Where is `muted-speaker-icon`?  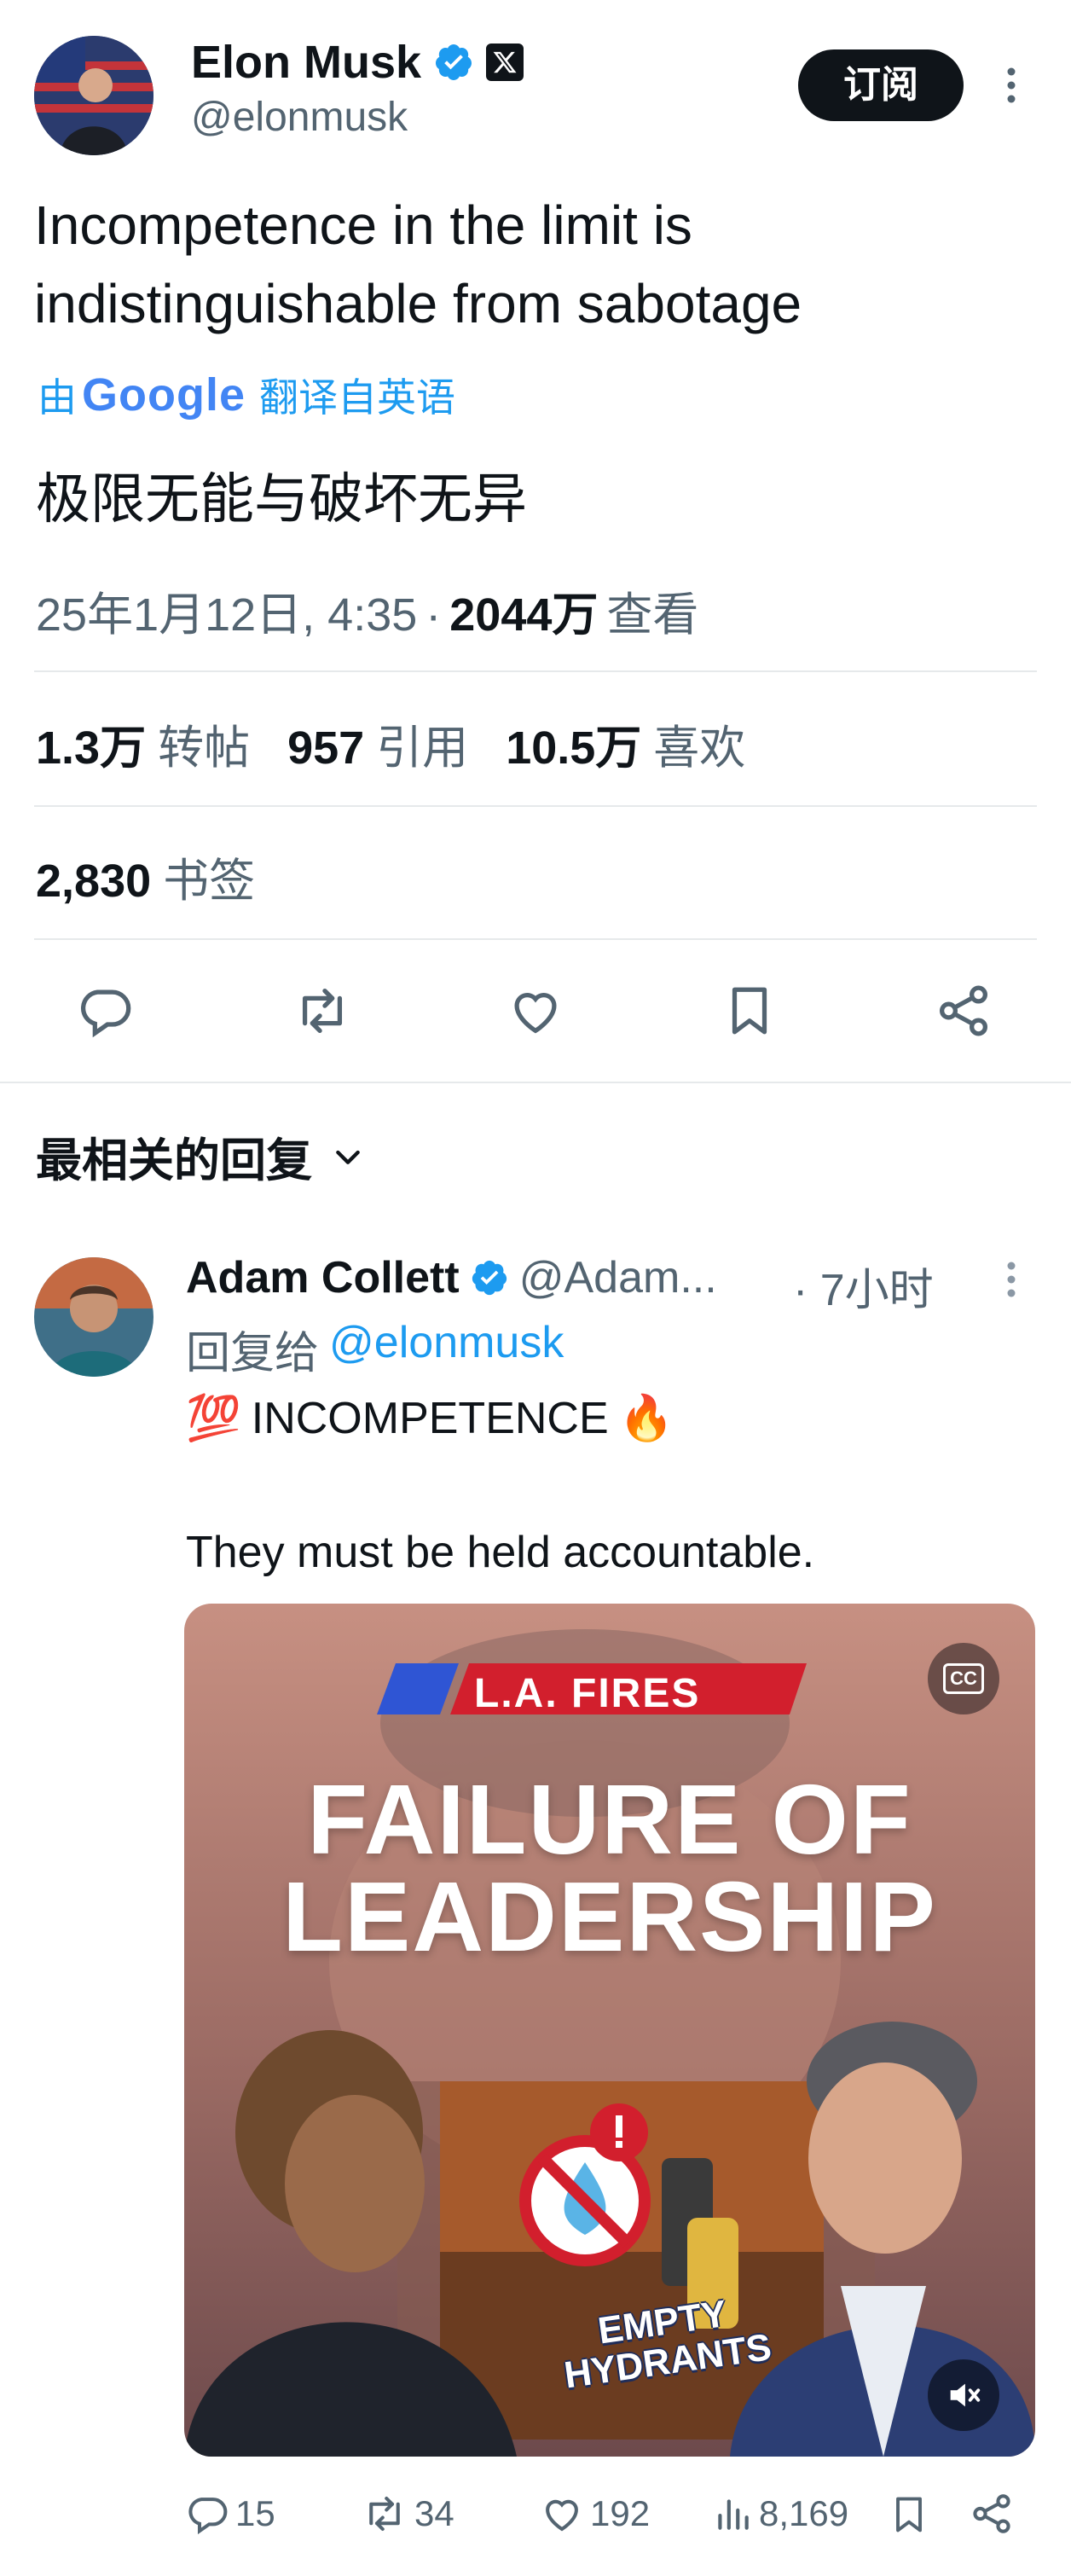 muted-speaker-icon is located at coordinates (966, 2395).